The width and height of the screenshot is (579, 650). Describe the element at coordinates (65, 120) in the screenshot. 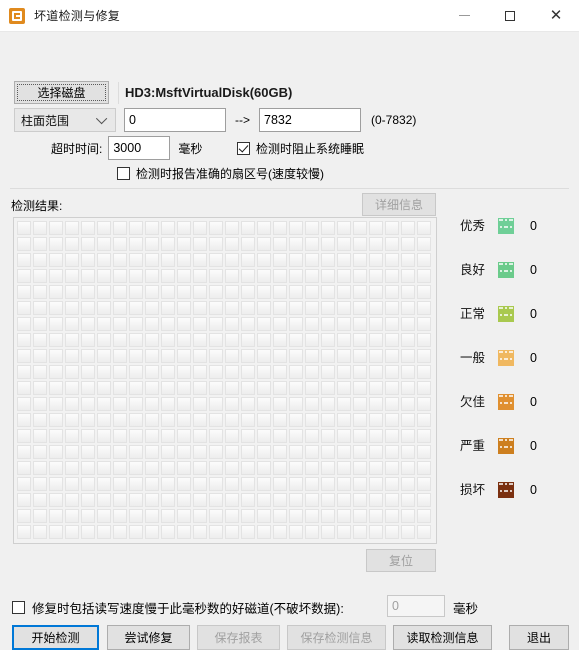

I see `range-mode-select: 柱面范围` at that location.